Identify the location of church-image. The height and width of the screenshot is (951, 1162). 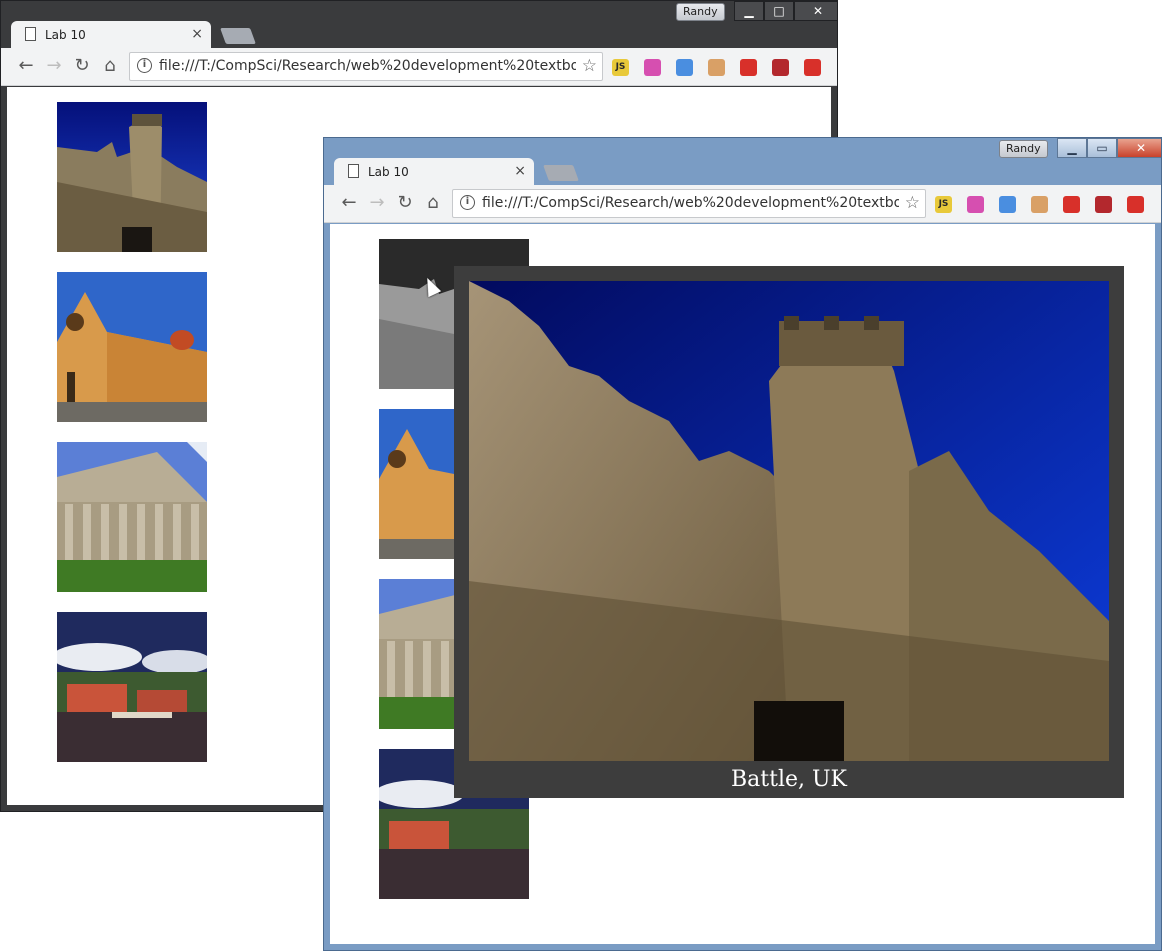
(132, 347).